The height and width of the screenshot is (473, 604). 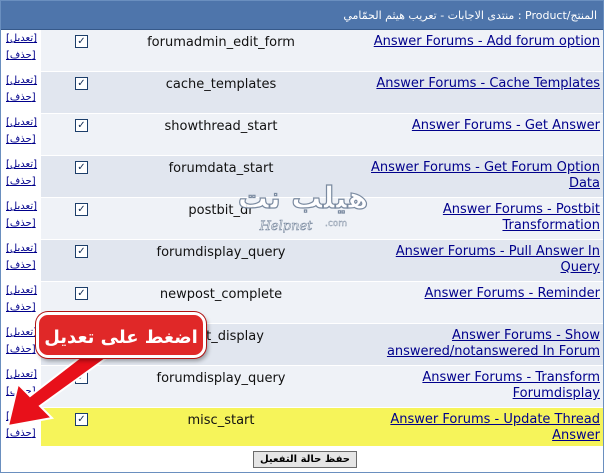 I want to click on product-link-text: Answer Forums - Reminder, so click(x=512, y=293).